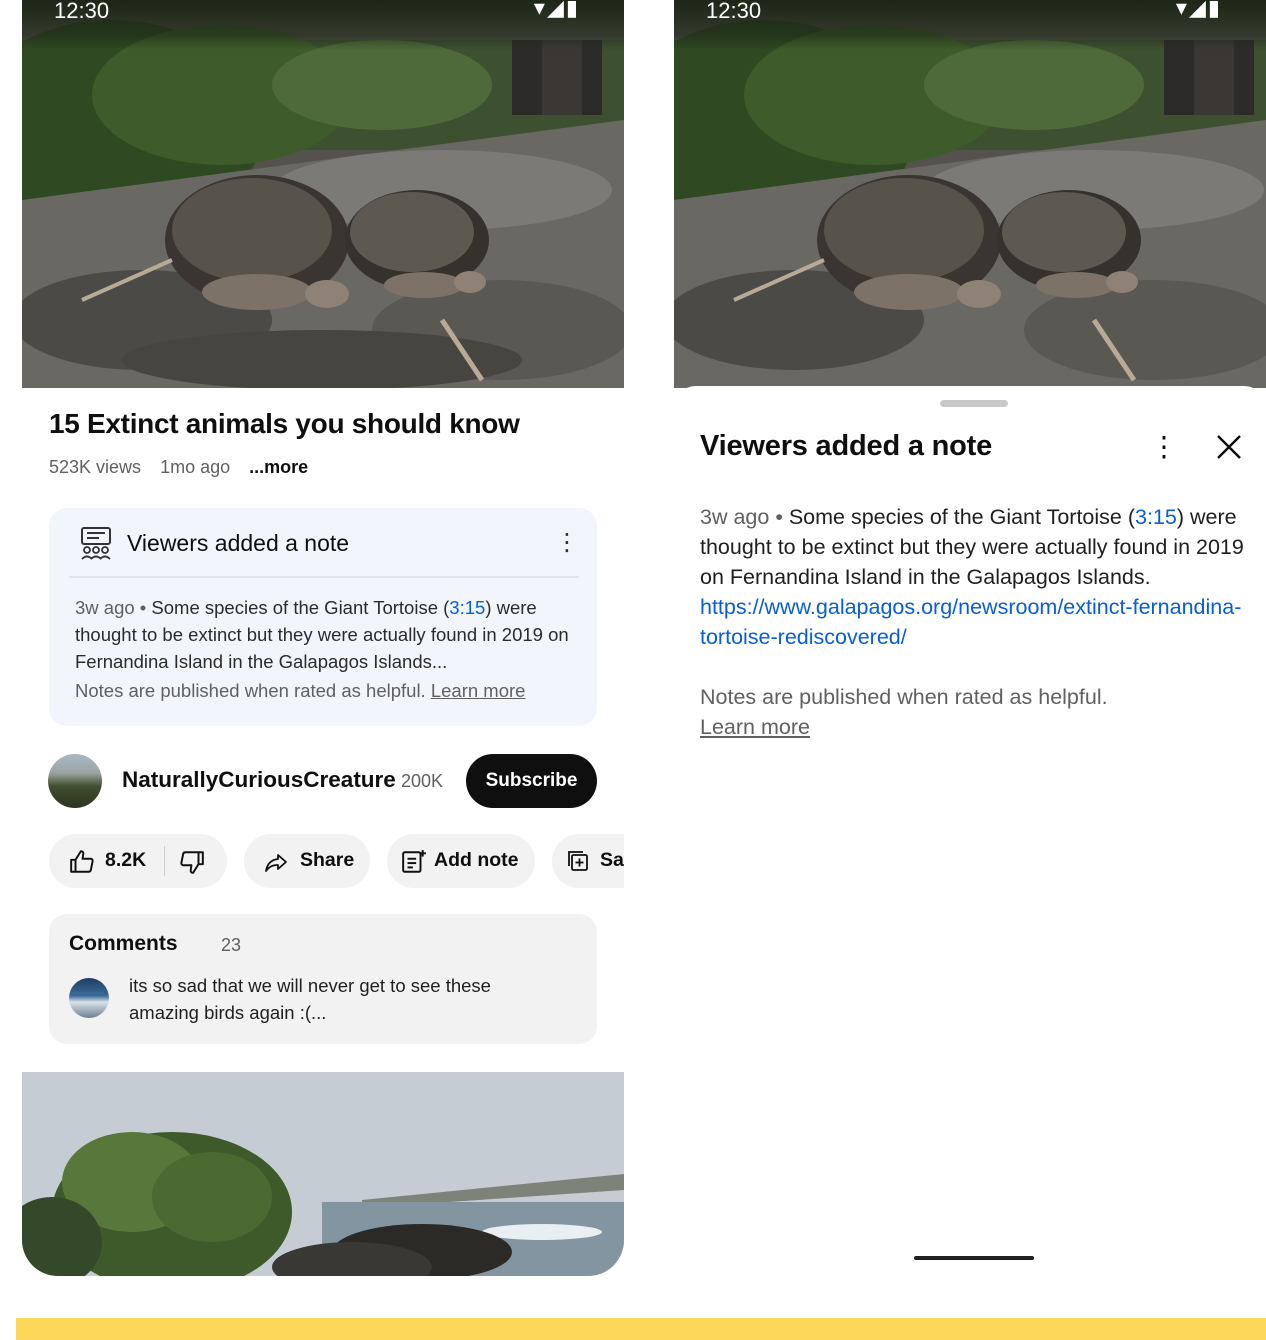 Image resolution: width=1266 pixels, height=1340 pixels. Describe the element at coordinates (278, 467) in the screenshot. I see `more-link: ...more` at that location.